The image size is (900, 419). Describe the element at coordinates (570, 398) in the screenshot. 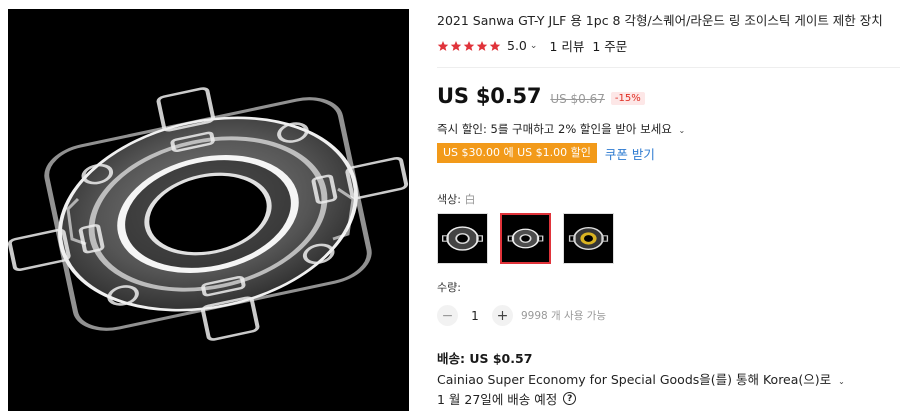

I see `help-icon: ?` at that location.